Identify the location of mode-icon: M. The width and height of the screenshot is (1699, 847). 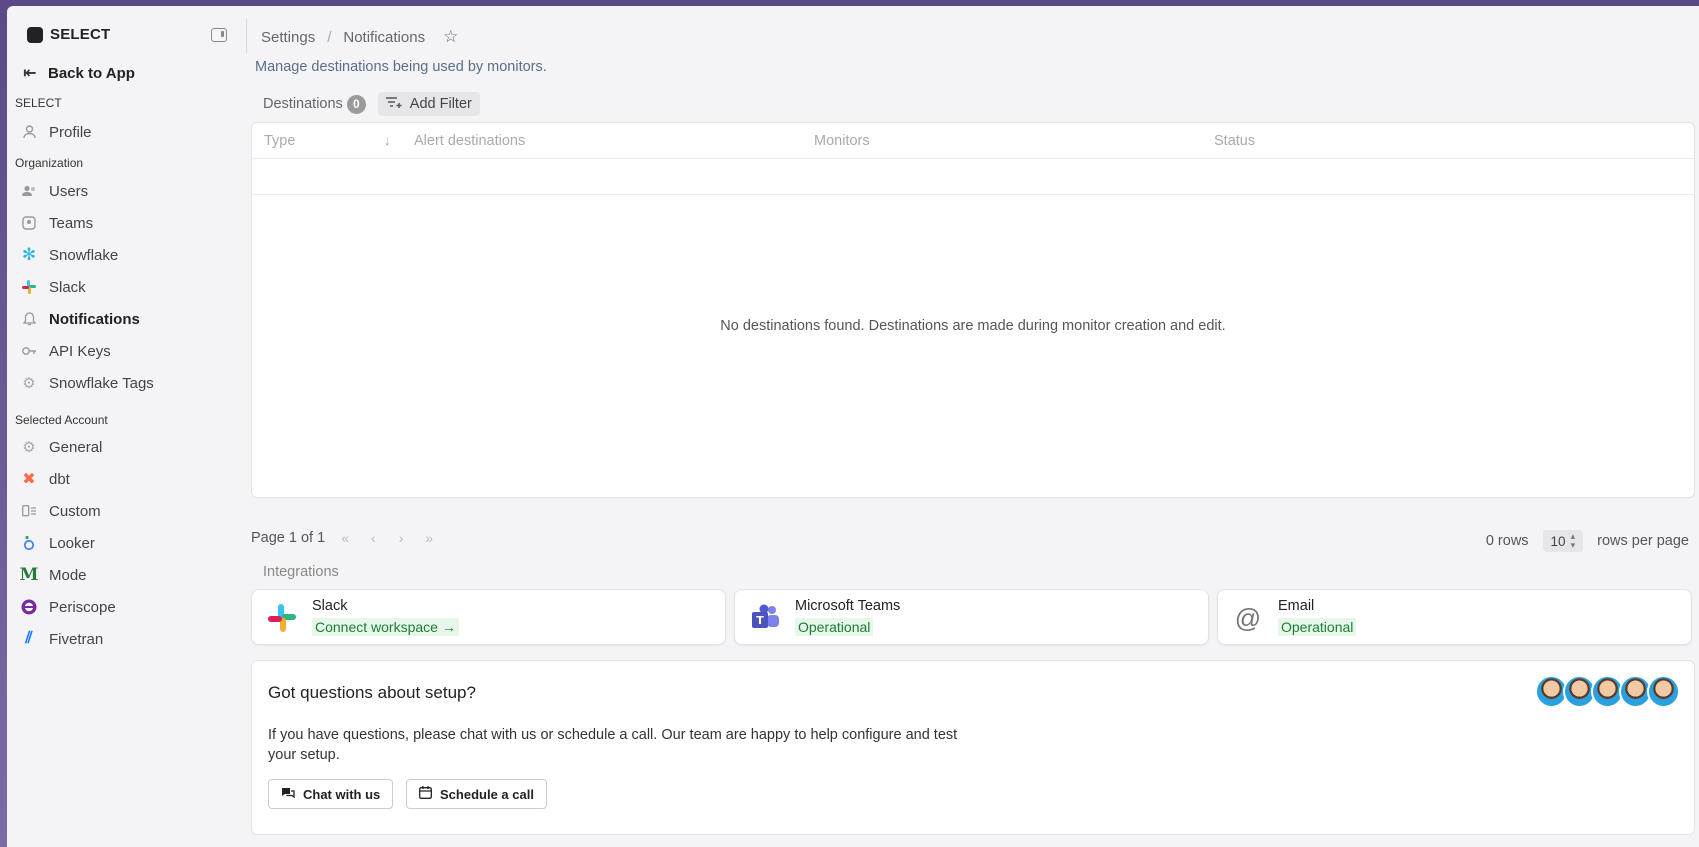
(29, 575).